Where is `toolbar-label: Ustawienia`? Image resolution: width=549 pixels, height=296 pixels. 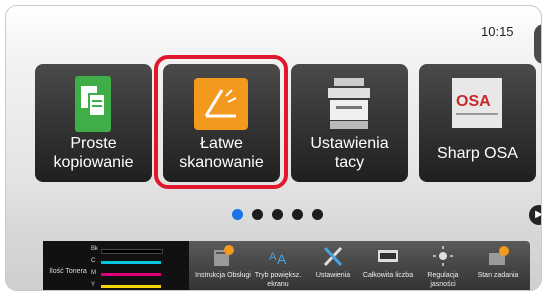
toolbar-label: Ustawienia is located at coordinates (333, 275).